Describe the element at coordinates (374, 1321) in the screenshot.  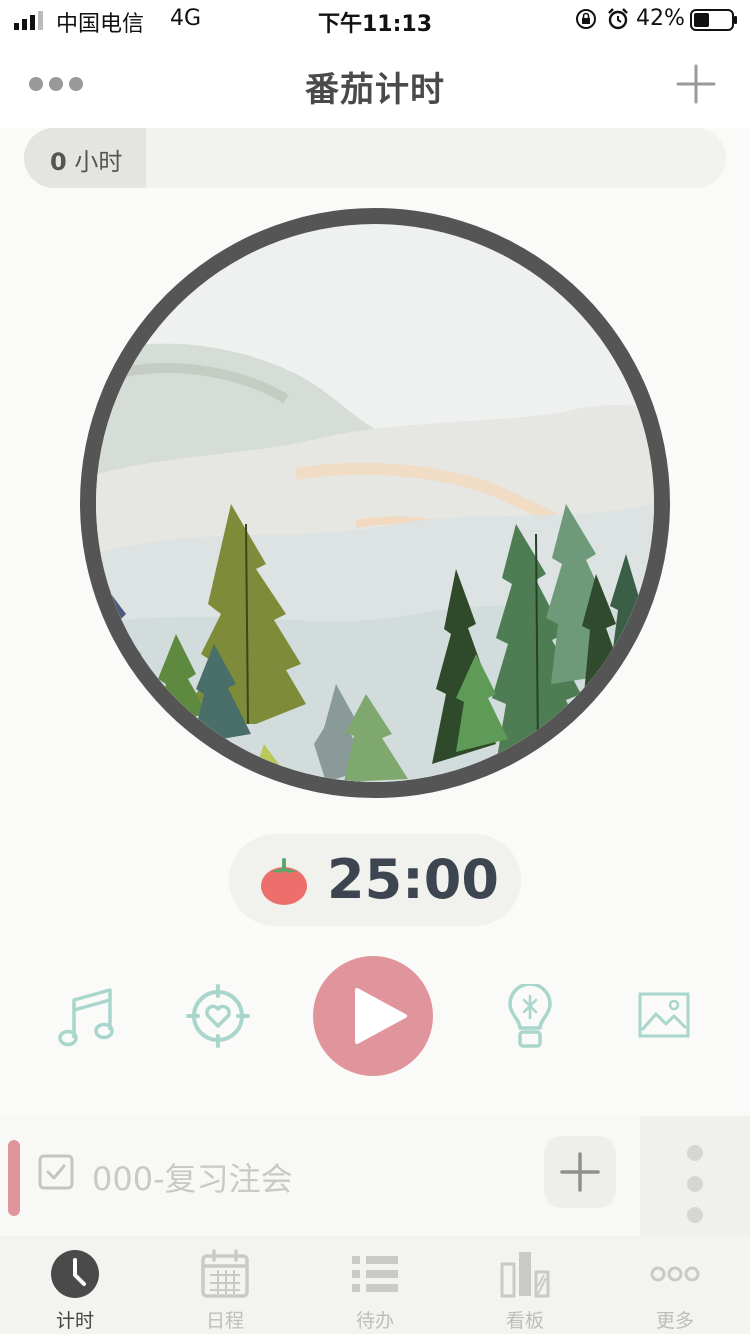
I see `tab-label: 待办` at that location.